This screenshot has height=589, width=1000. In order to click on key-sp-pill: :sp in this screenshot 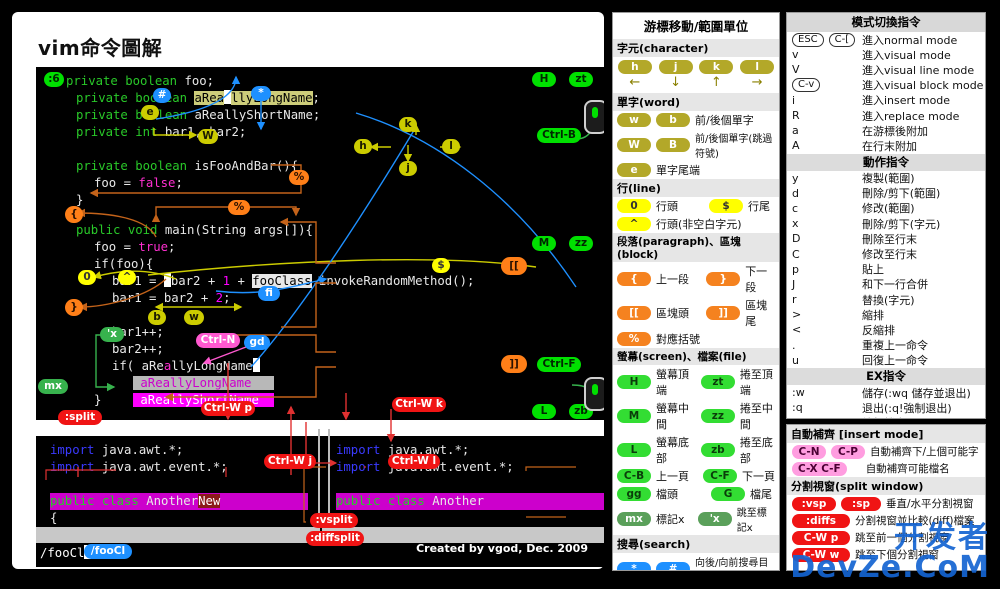, I will do `click(861, 503)`.